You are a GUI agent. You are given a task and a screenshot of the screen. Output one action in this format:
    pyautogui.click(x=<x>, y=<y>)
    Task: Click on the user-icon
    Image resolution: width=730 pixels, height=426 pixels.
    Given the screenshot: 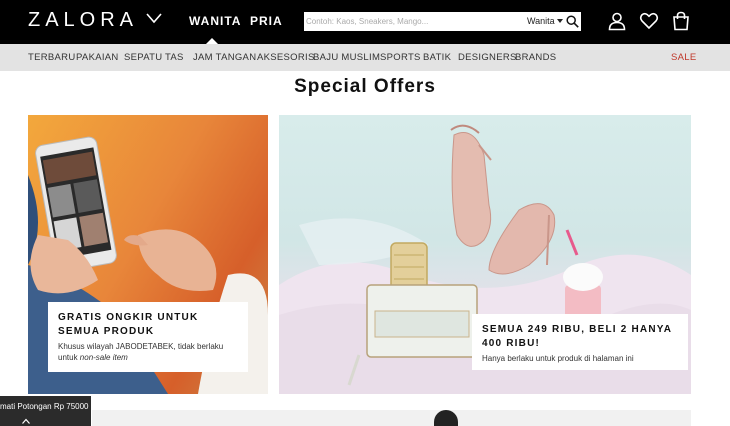 What is the action you would take?
    pyautogui.click(x=617, y=21)
    